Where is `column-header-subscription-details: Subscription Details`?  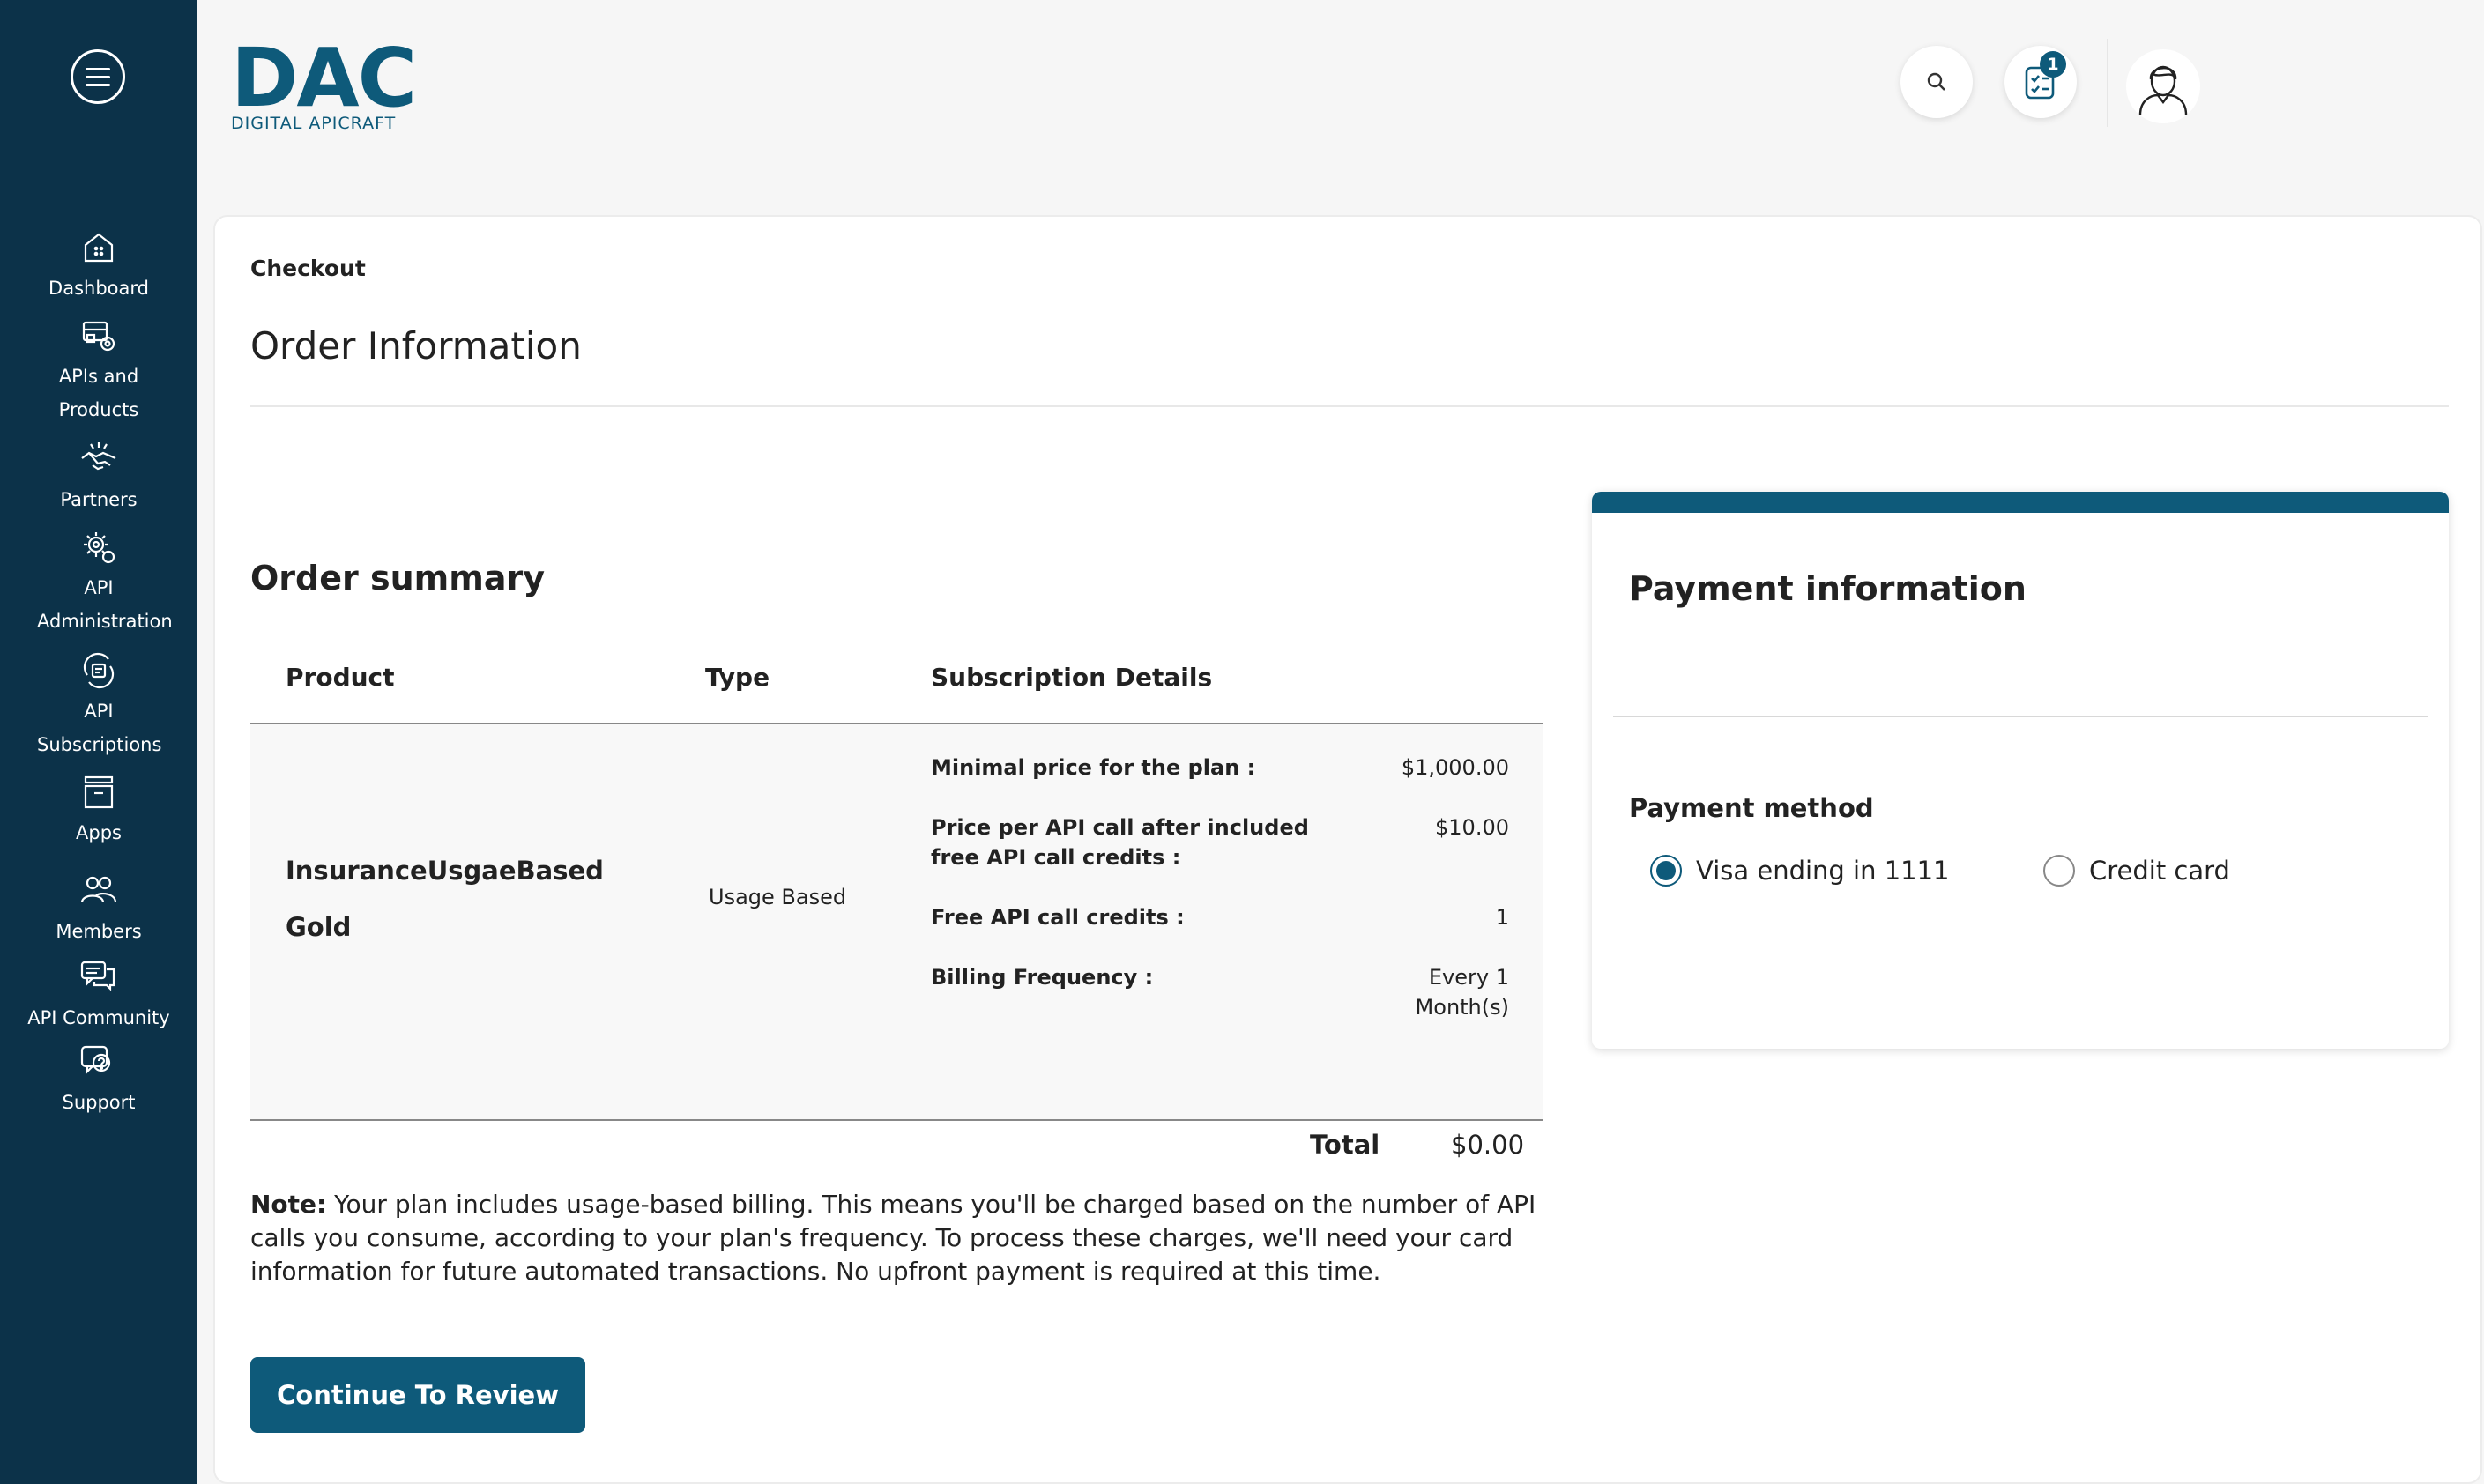 column-header-subscription-details: Subscription Details is located at coordinates (1072, 677).